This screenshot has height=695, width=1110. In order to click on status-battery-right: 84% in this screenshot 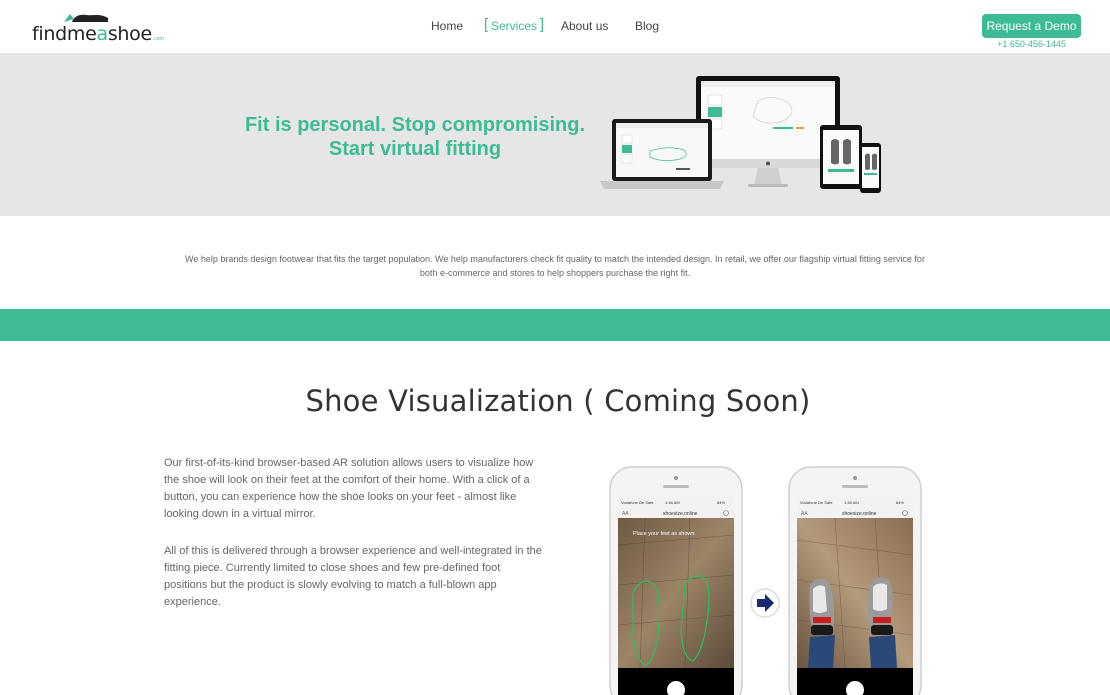, I will do `click(900, 502)`.